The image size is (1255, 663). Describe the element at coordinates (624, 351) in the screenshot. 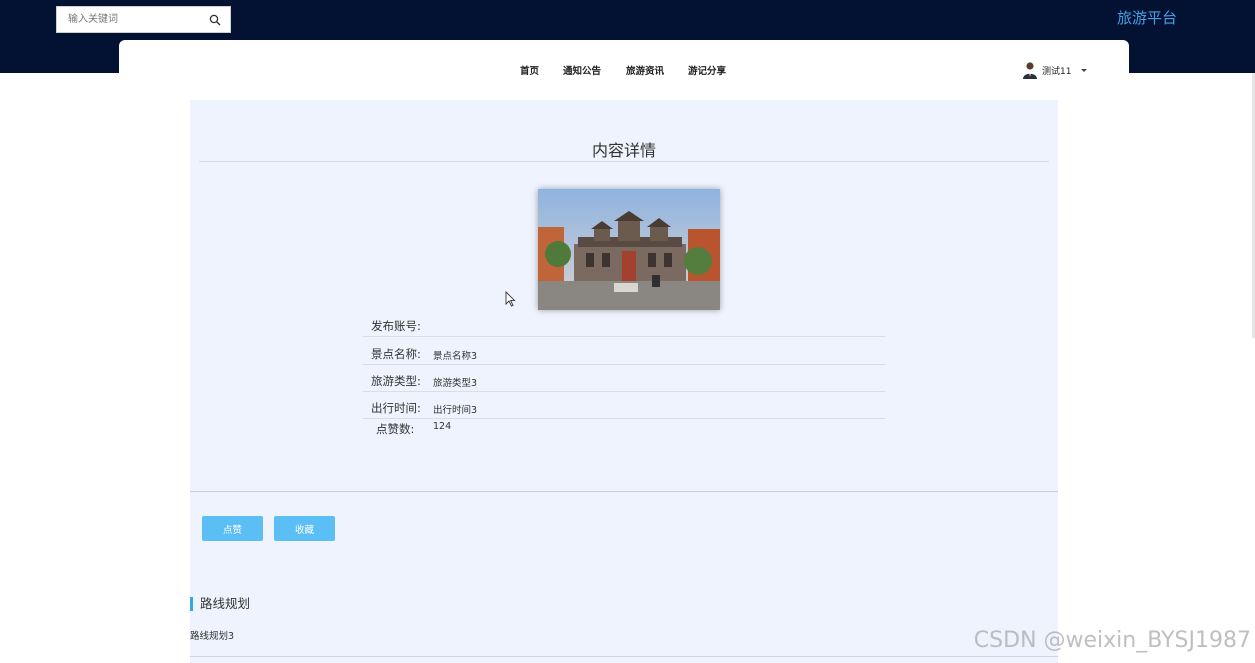

I see `field-row-attraction-name: 景点名称: 景点名称3` at that location.